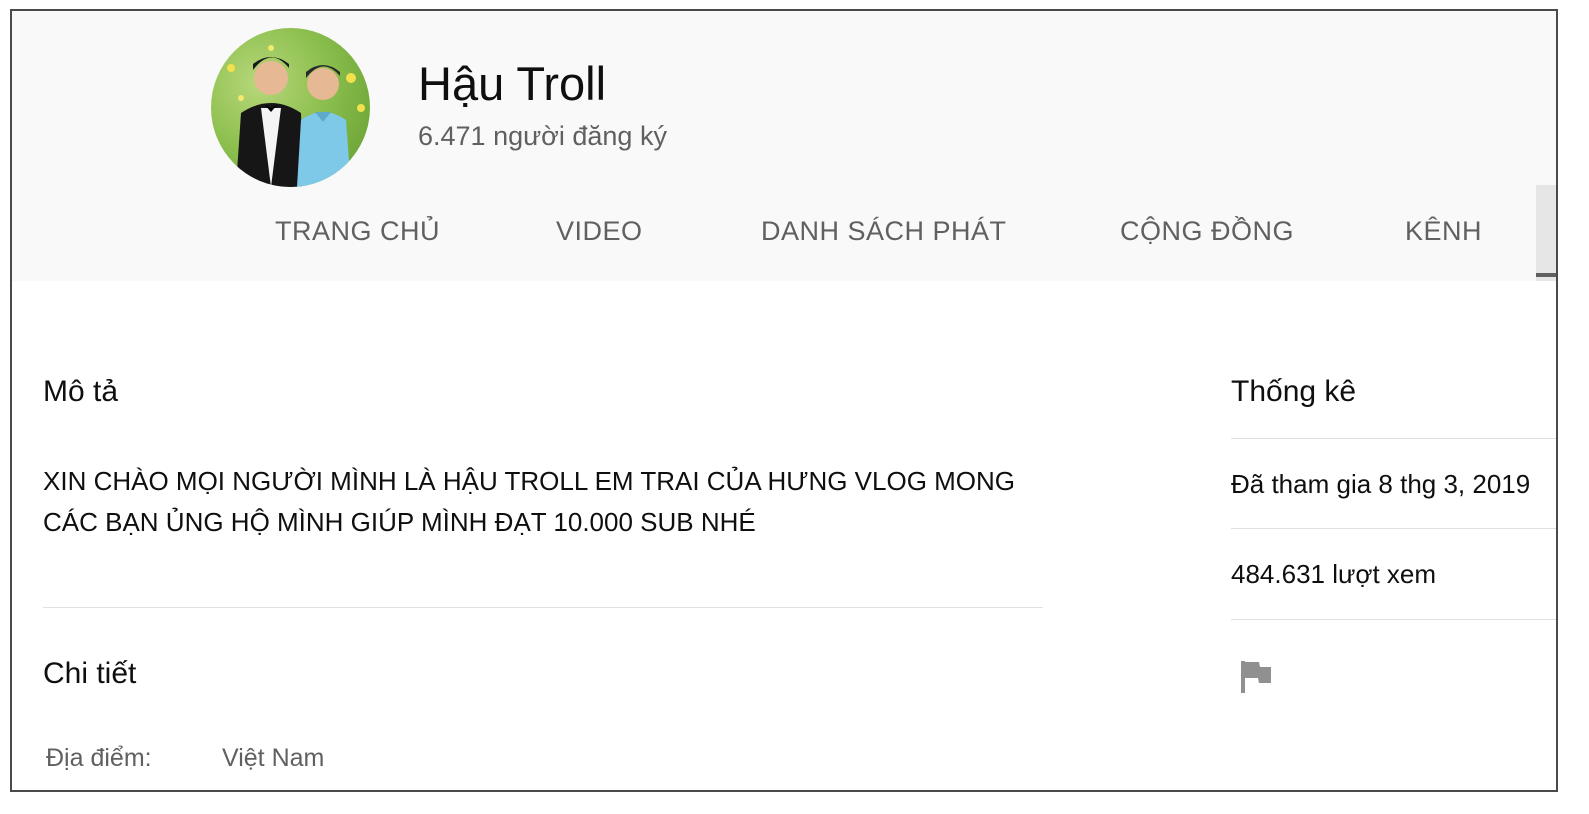  What do you see at coordinates (1256, 677) in the screenshot?
I see `flag-icon` at bounding box center [1256, 677].